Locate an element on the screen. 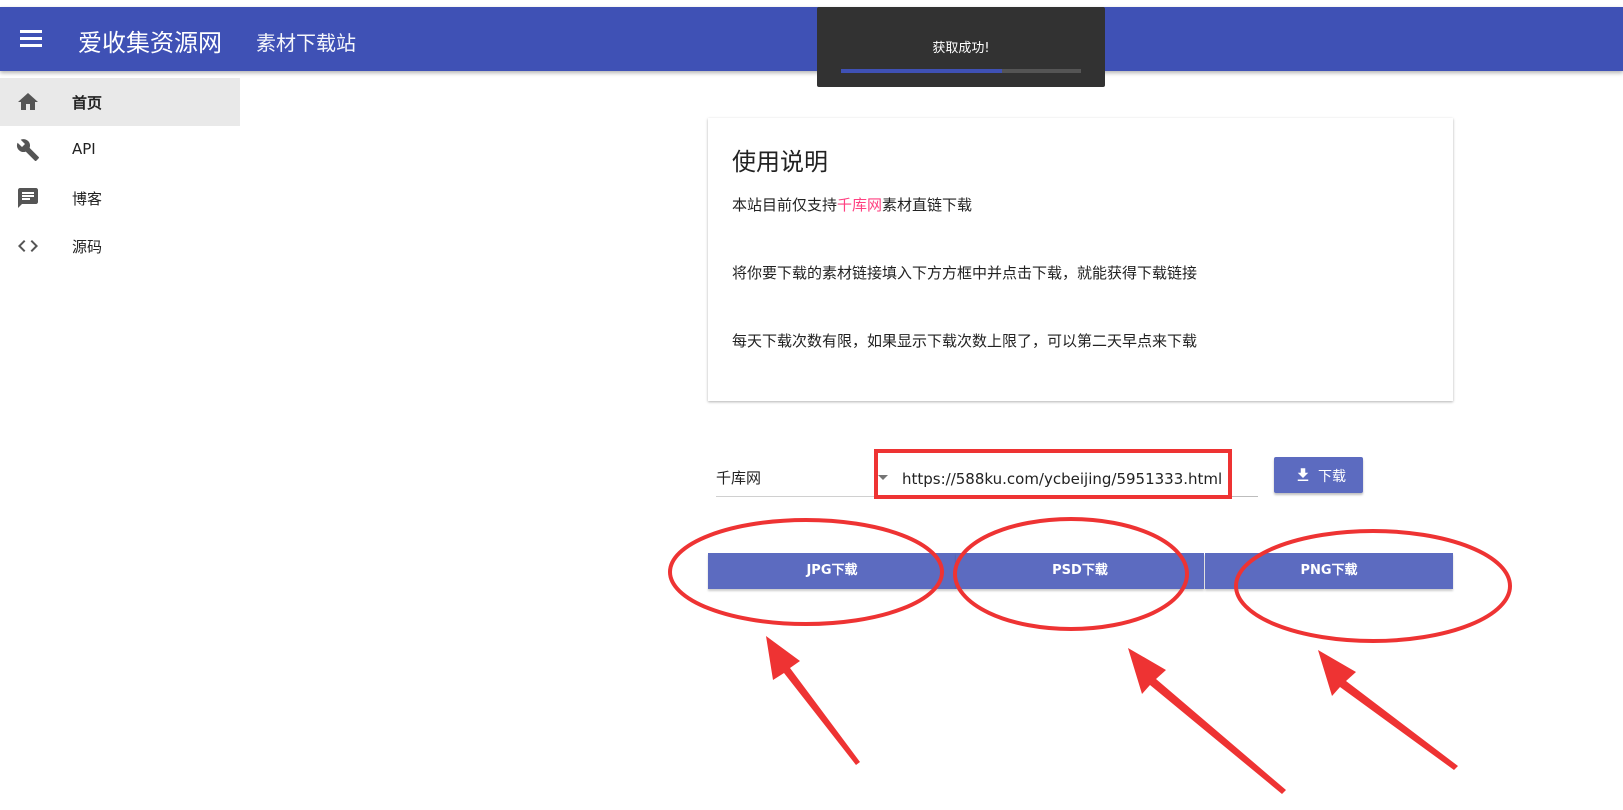 This screenshot has width=1623, height=810. instruction-line-1: 本站目前仅支持千库网素材直链下载 is located at coordinates (1080, 205).